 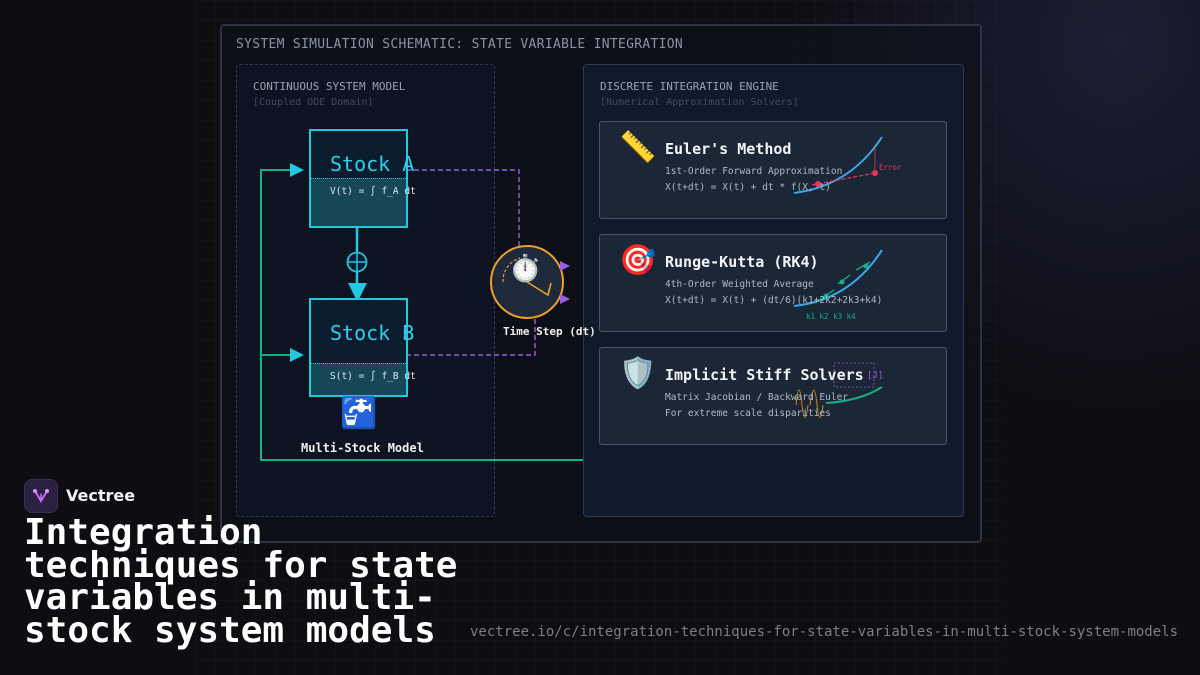 I want to click on stock-b-box, so click(x=358, y=347).